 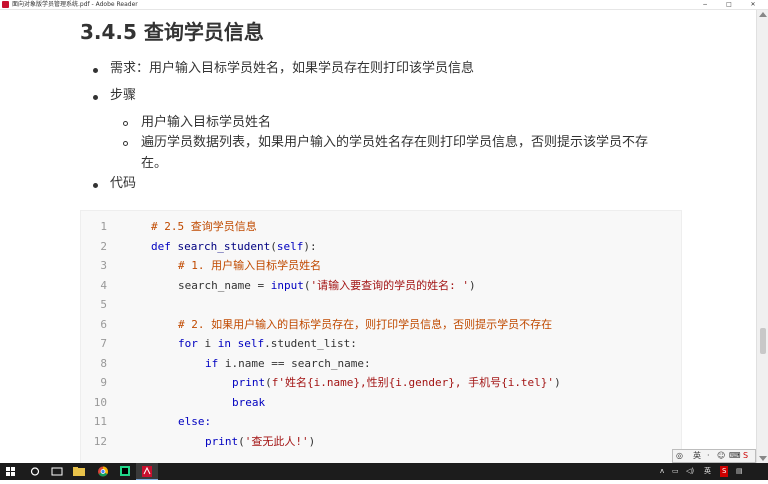 I want to click on taskbar-chrome, so click(x=103, y=471).